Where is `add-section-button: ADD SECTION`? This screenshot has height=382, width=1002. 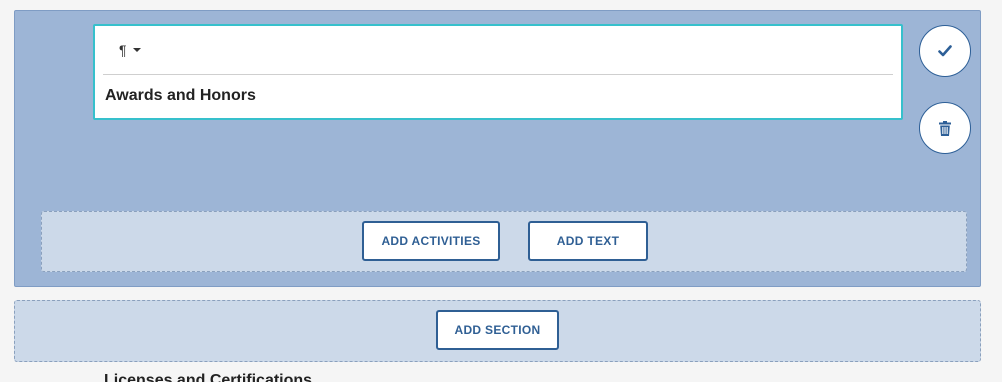
add-section-button: ADD SECTION is located at coordinates (497, 330).